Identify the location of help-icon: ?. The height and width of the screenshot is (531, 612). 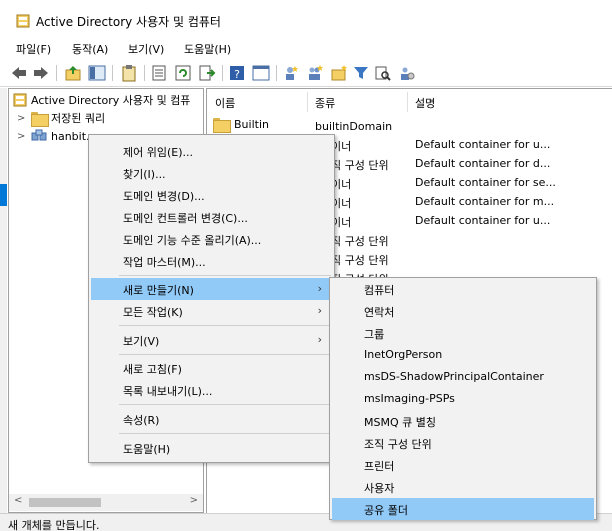
(237, 73).